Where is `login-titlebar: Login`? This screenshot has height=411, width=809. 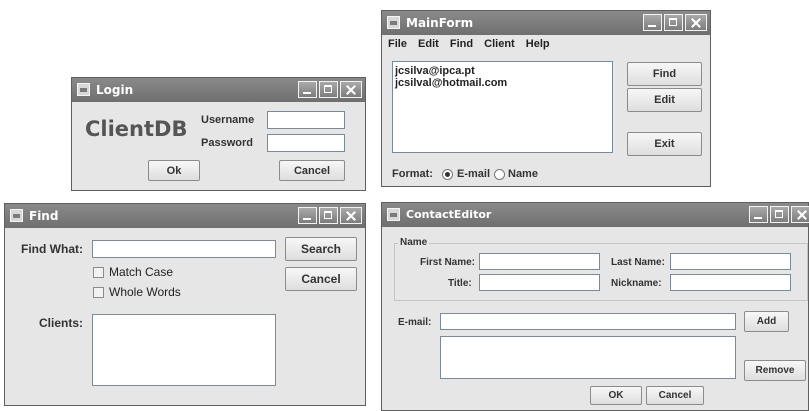
login-titlebar: Login is located at coordinates (218, 90).